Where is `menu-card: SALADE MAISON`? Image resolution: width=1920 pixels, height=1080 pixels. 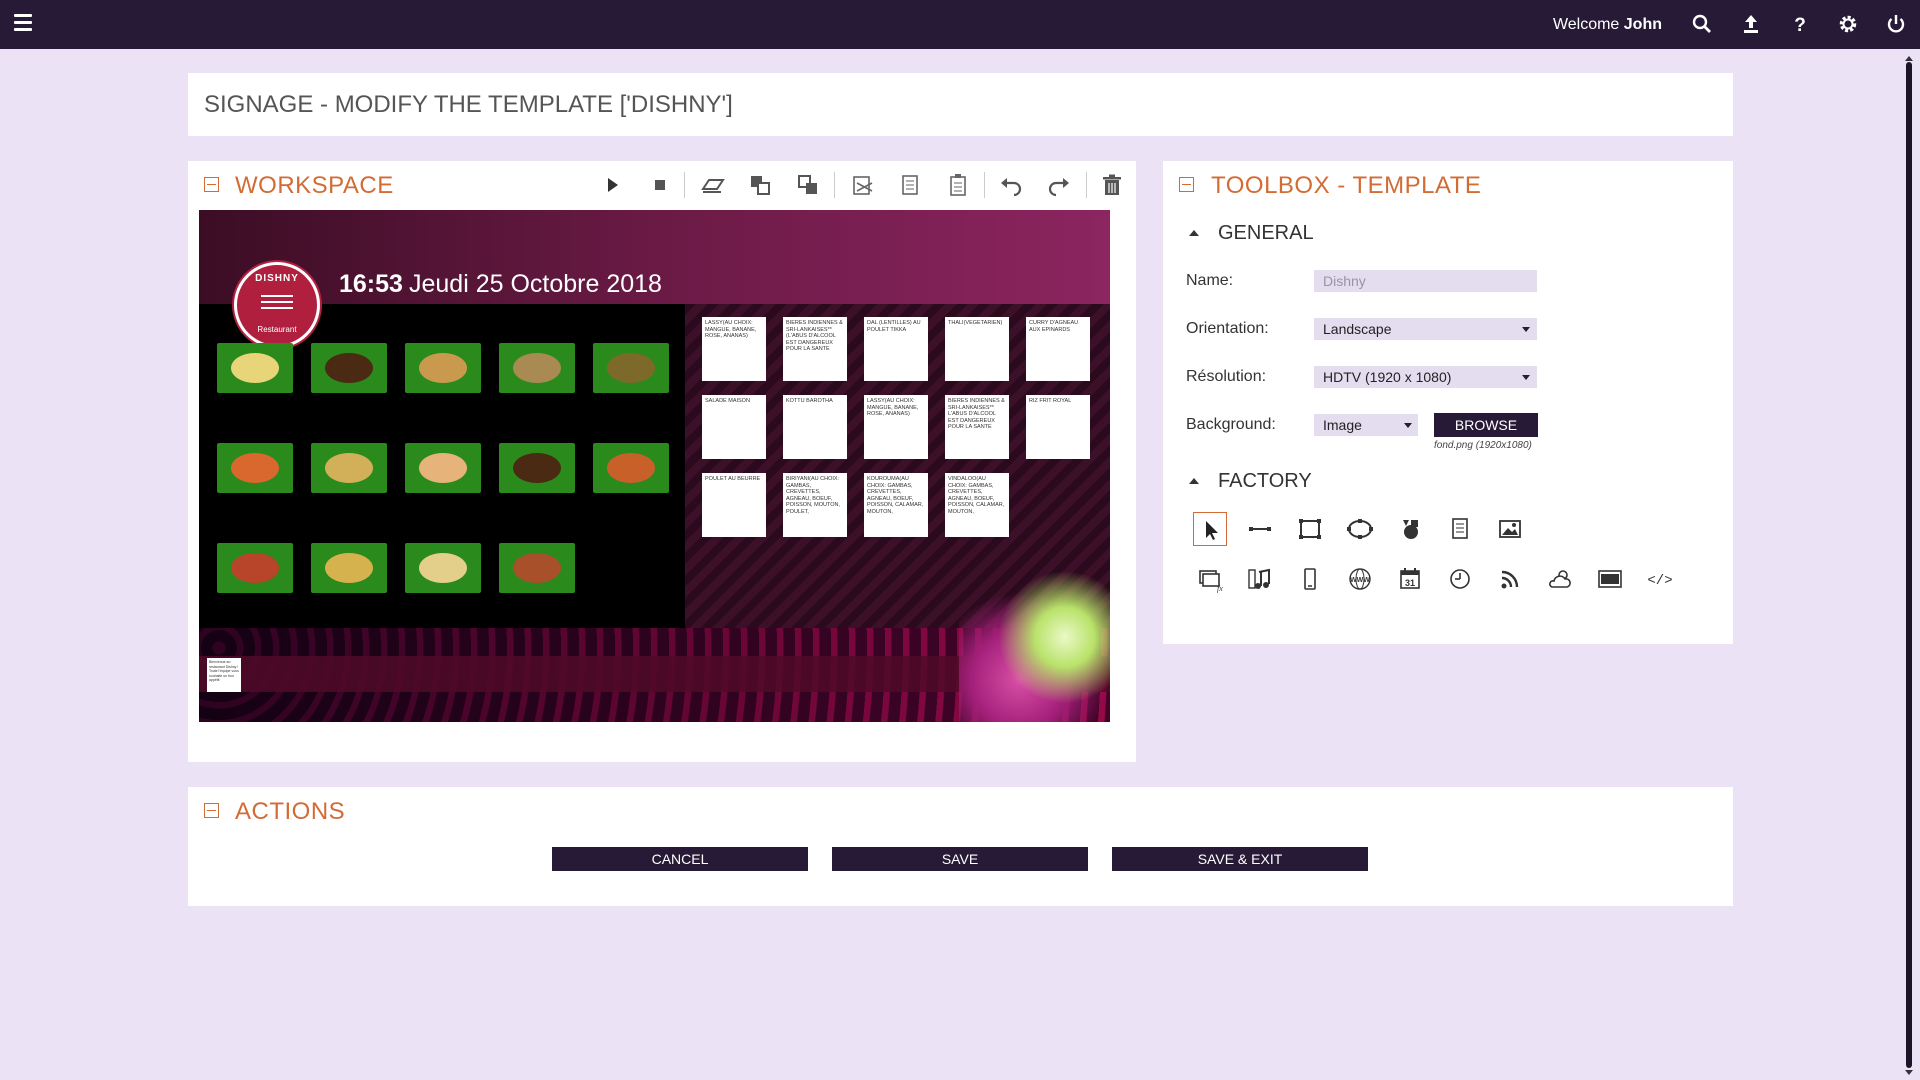 menu-card: SALADE MAISON is located at coordinates (734, 427).